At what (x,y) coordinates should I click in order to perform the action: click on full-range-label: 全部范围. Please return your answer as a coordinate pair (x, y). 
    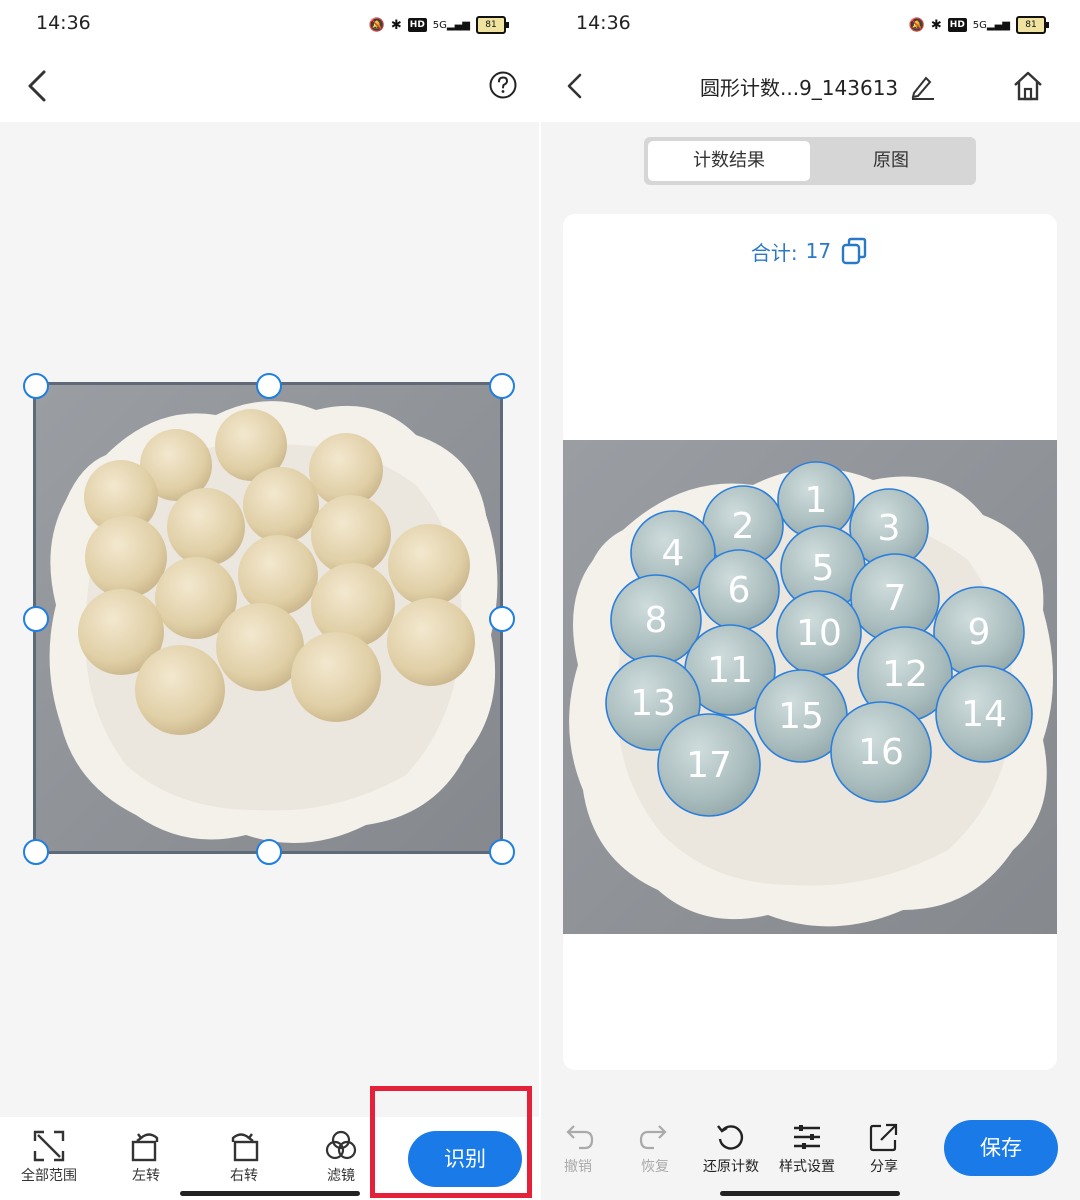
    Looking at the image, I should click on (49, 1176).